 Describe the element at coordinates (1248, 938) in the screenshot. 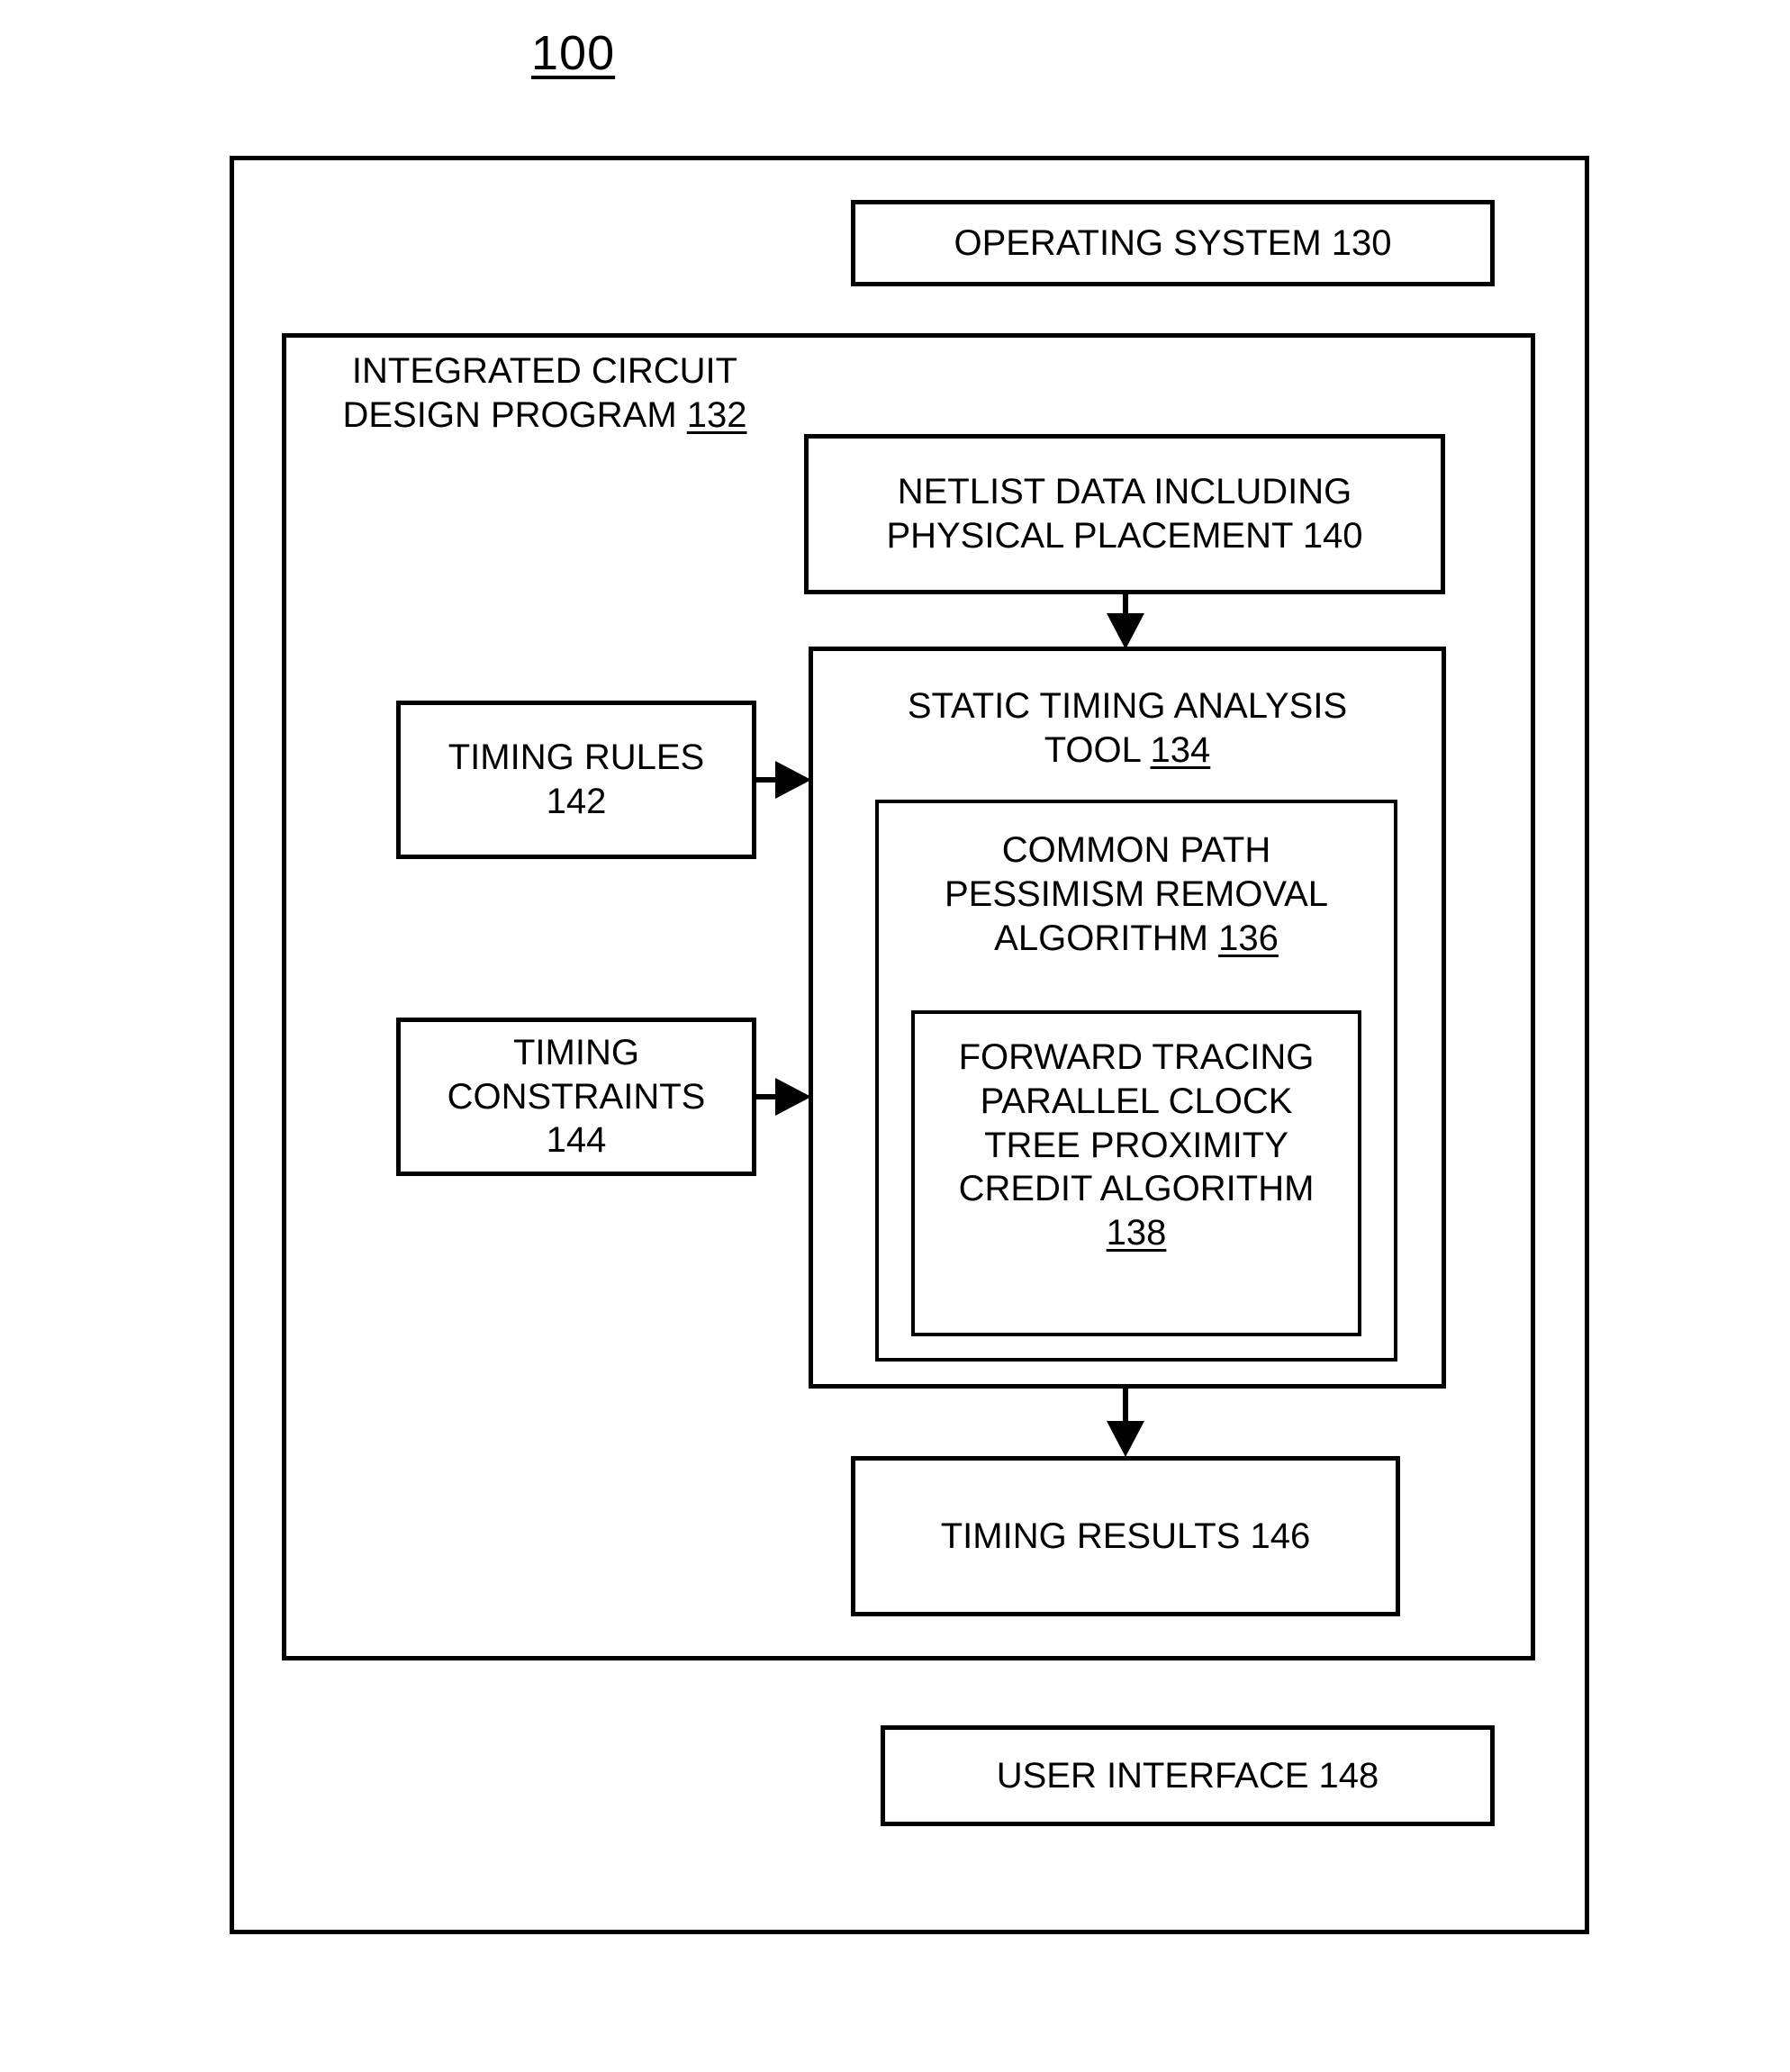

I see `cppr-algorithm-ref: 136` at that location.